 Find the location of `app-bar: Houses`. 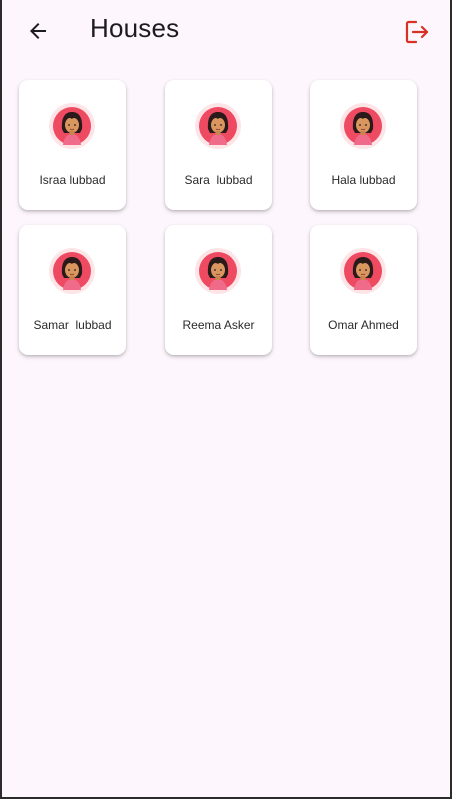

app-bar: Houses is located at coordinates (226, 31).